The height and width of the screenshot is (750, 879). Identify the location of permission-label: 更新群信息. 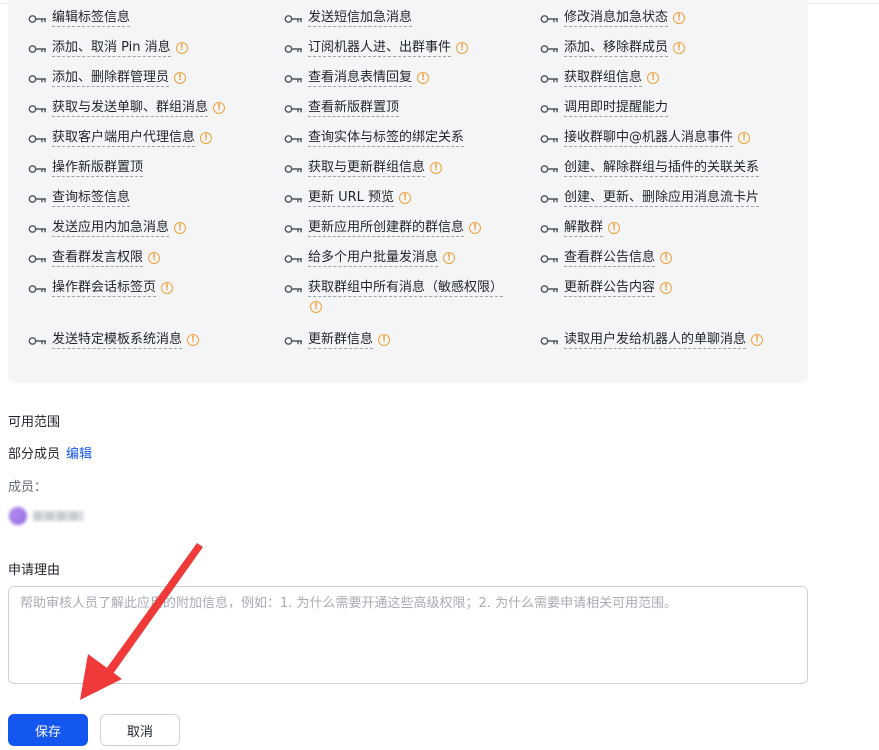
(341, 340).